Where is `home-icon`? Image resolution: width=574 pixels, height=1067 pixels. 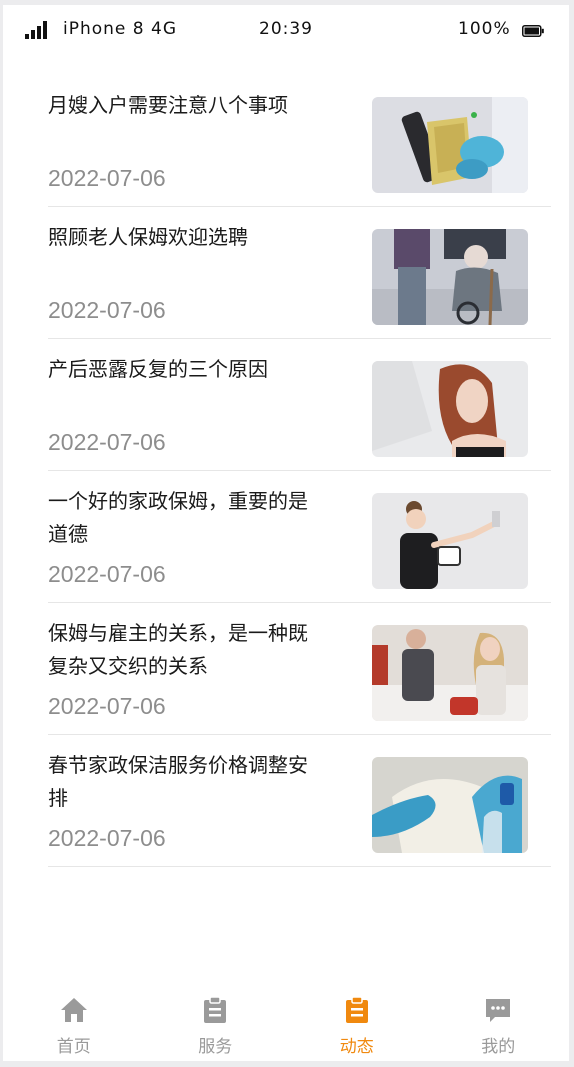 home-icon is located at coordinates (73, 1010).